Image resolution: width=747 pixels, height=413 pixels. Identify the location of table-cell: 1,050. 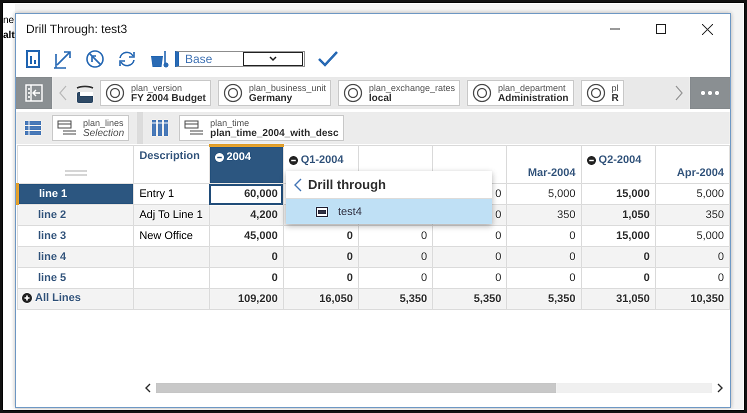
(618, 215).